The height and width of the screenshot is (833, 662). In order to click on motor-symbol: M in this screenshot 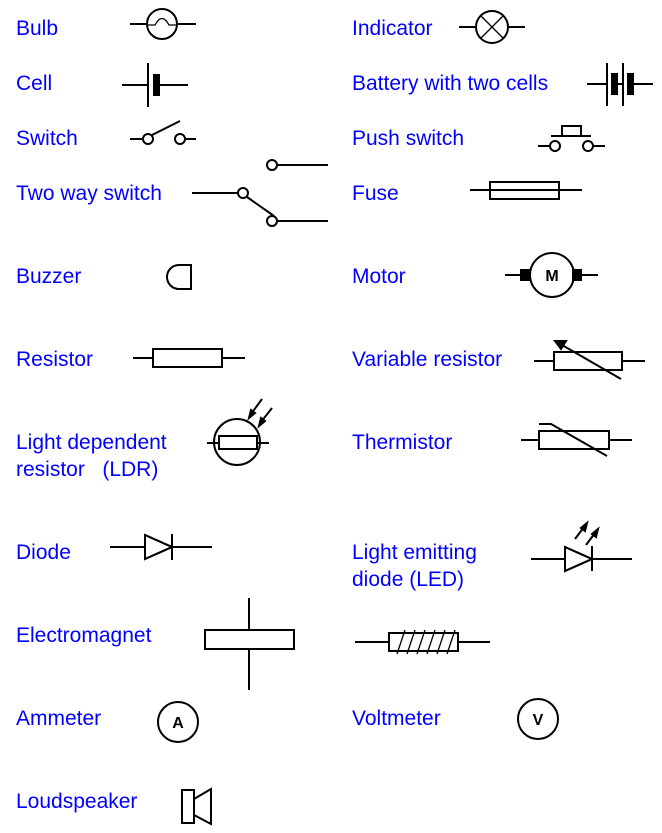, I will do `click(551, 275)`.